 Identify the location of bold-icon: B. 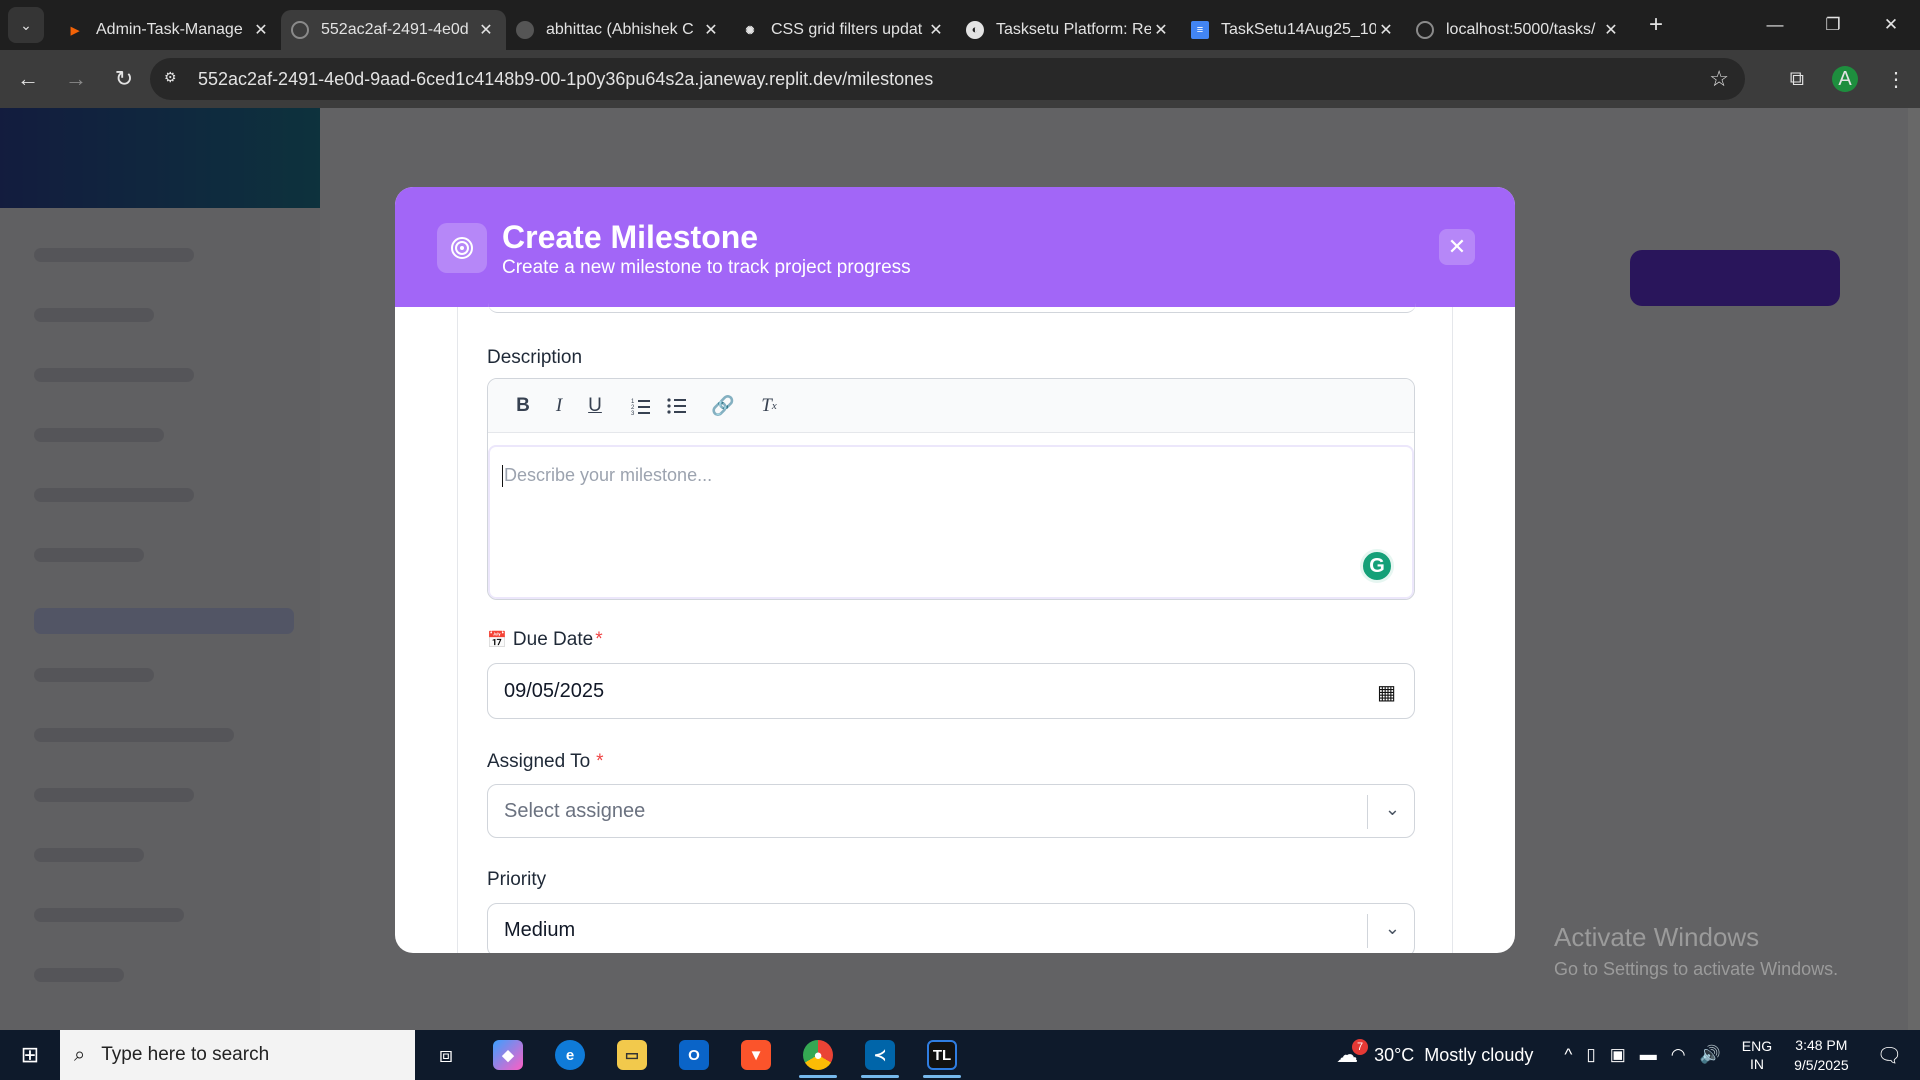
(523, 406).